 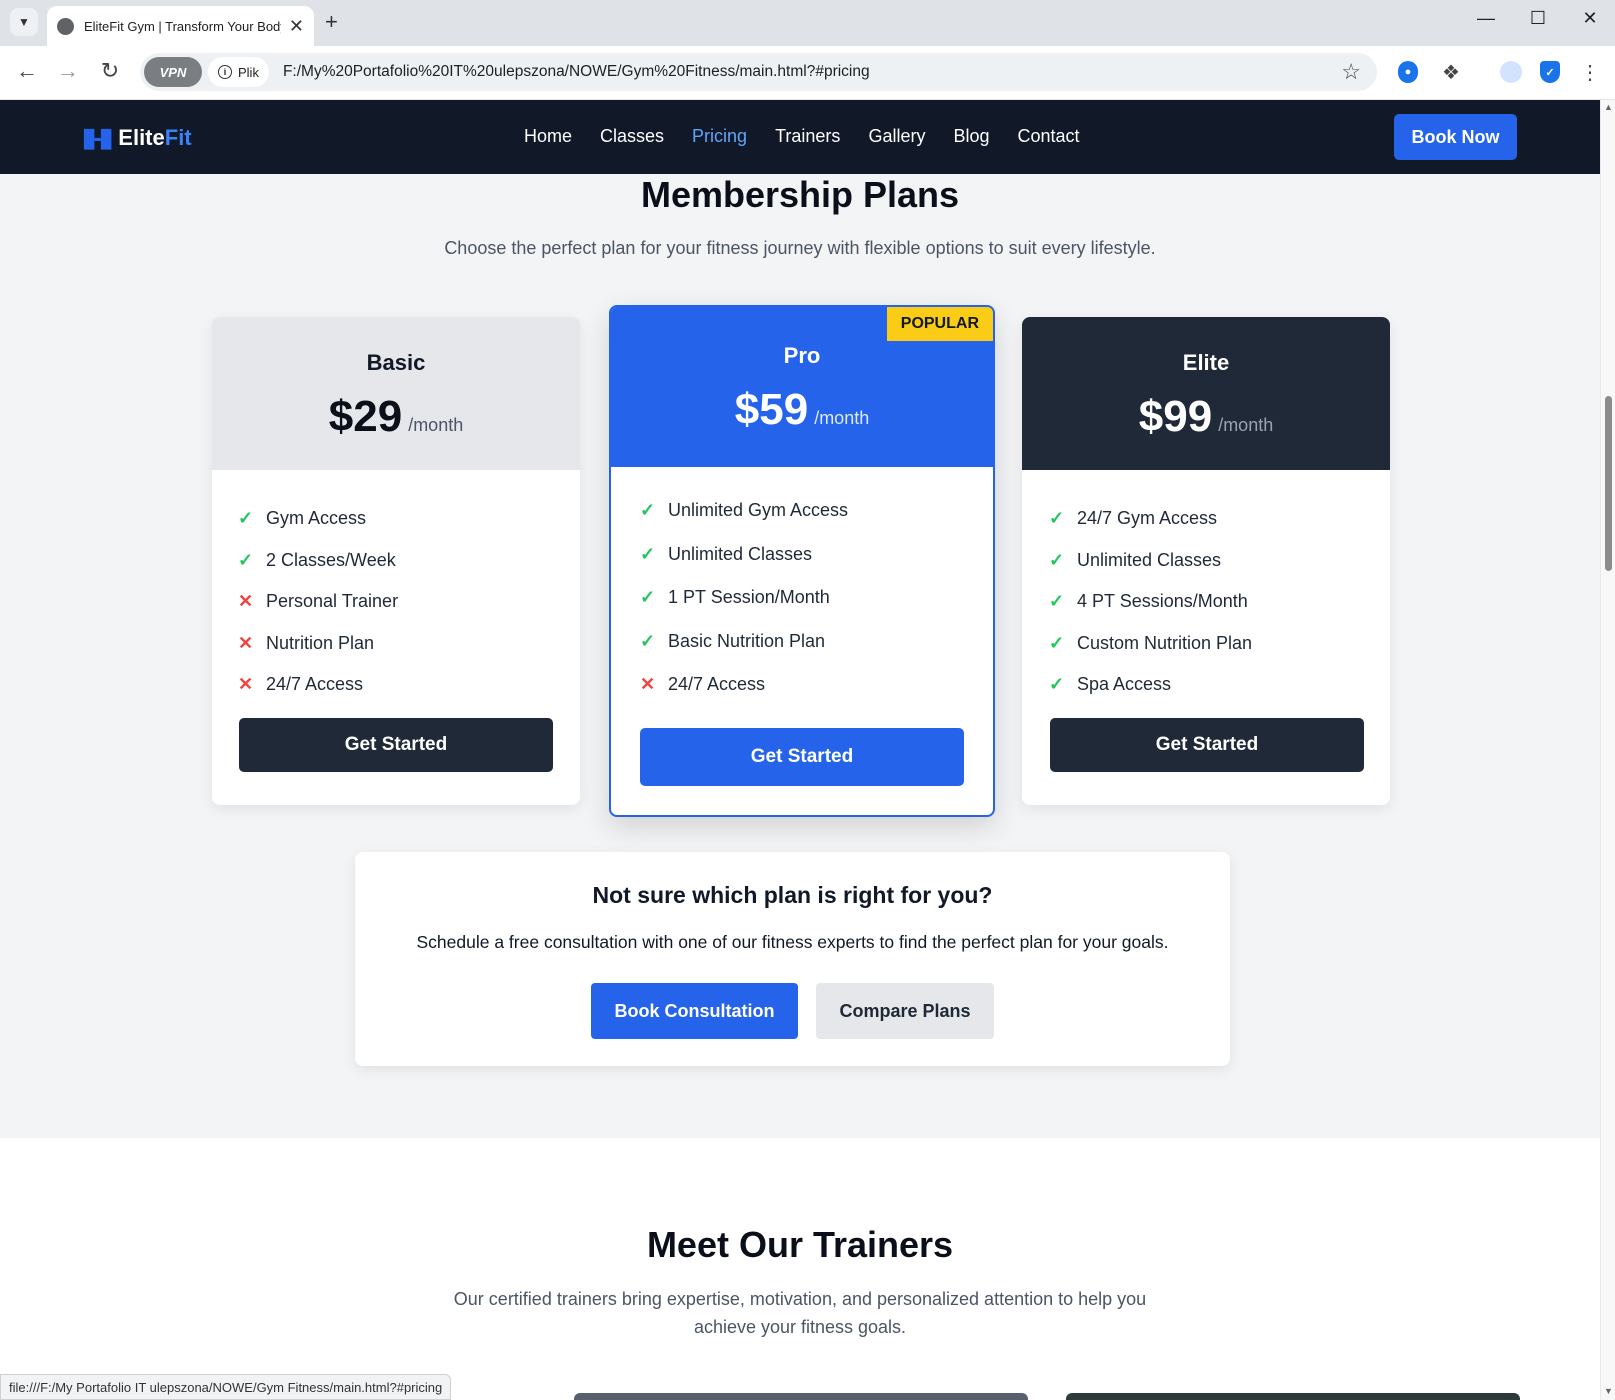 I want to click on feature-text: 4 PT Sessions/Month, so click(x=1162, y=601).